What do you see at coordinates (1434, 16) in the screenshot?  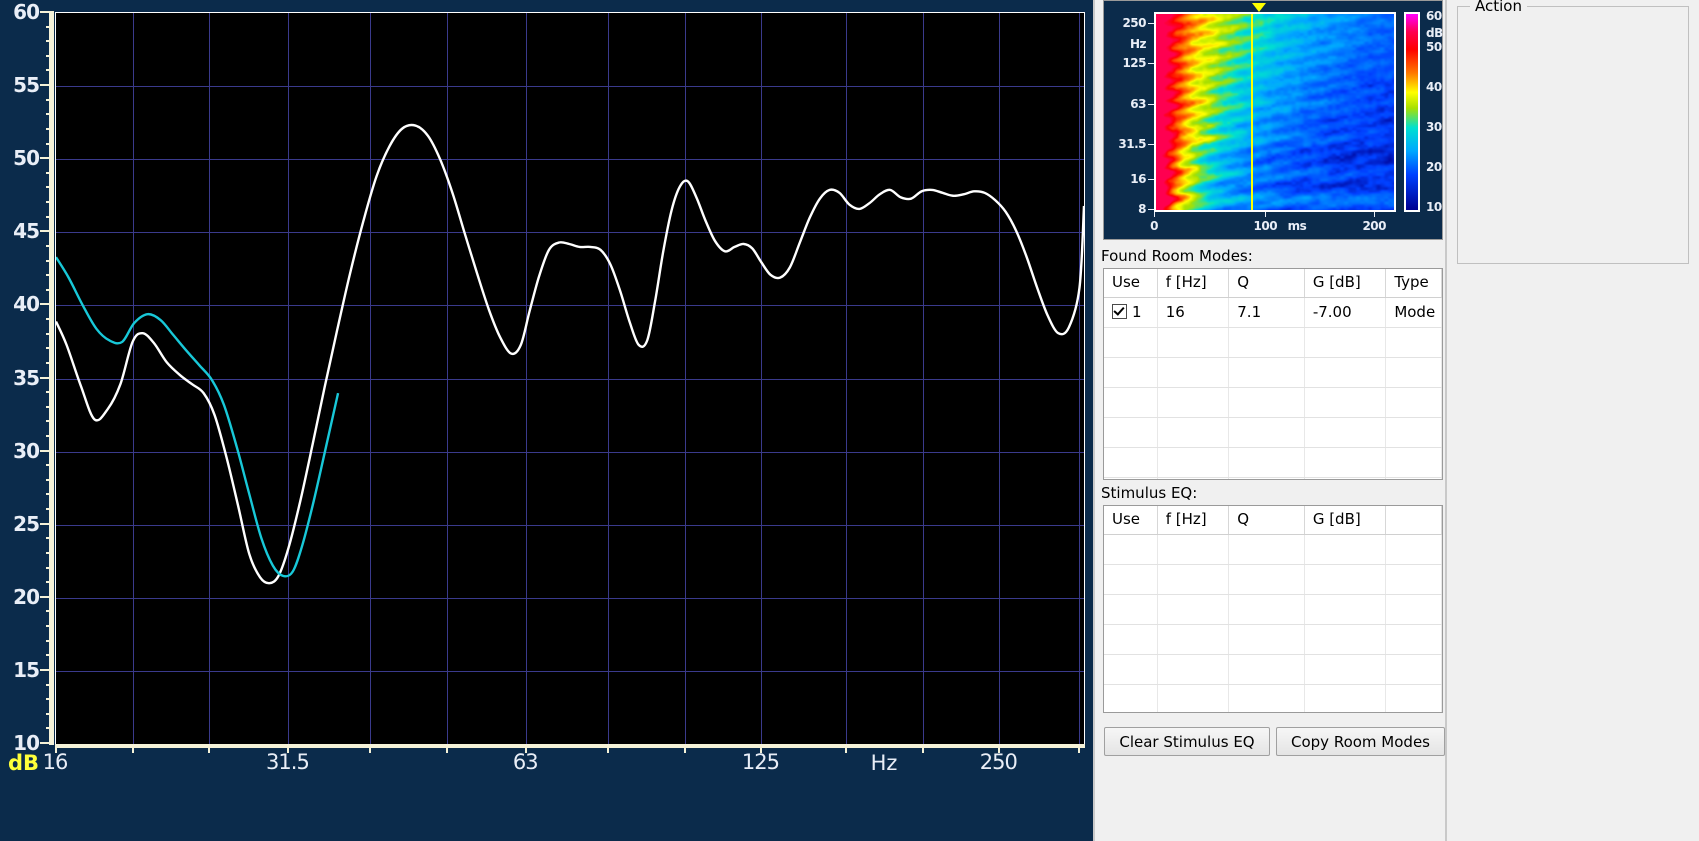 I see `color-scale-tick-label: 60` at bounding box center [1434, 16].